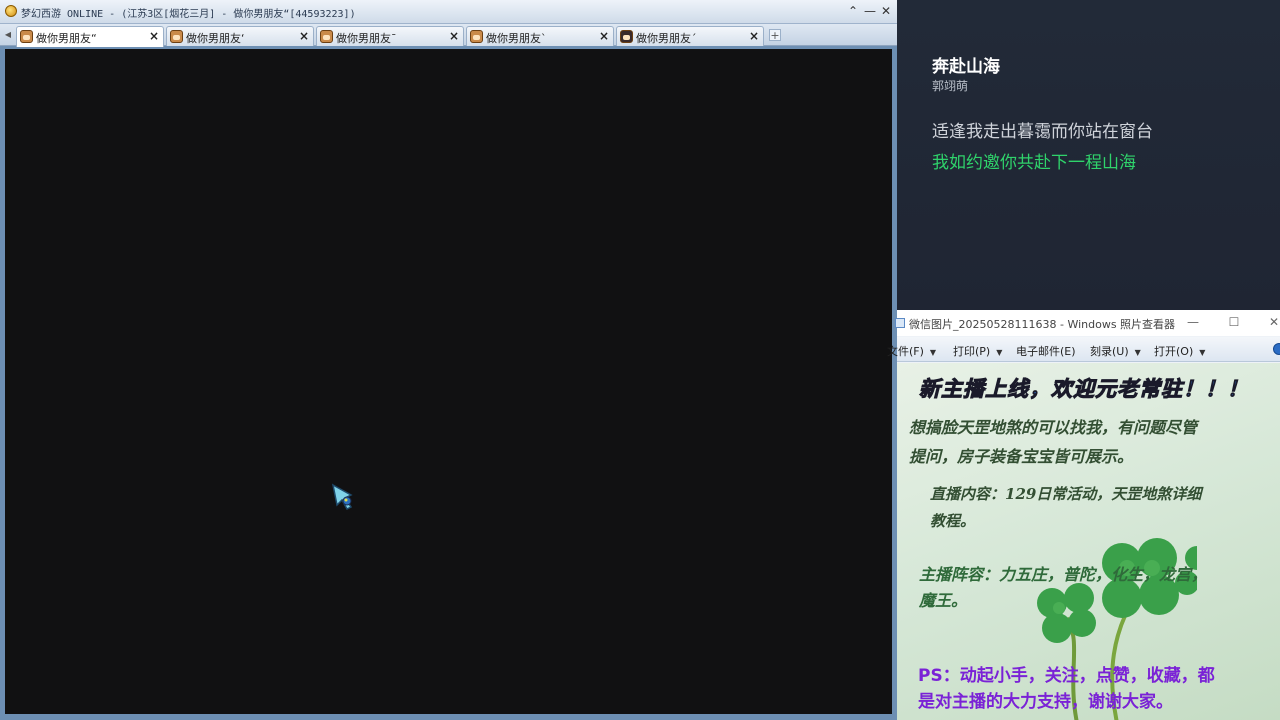 The width and height of the screenshot is (1280, 720). I want to click on tab-account-1: 做你男朋友“ ×, so click(90, 36).